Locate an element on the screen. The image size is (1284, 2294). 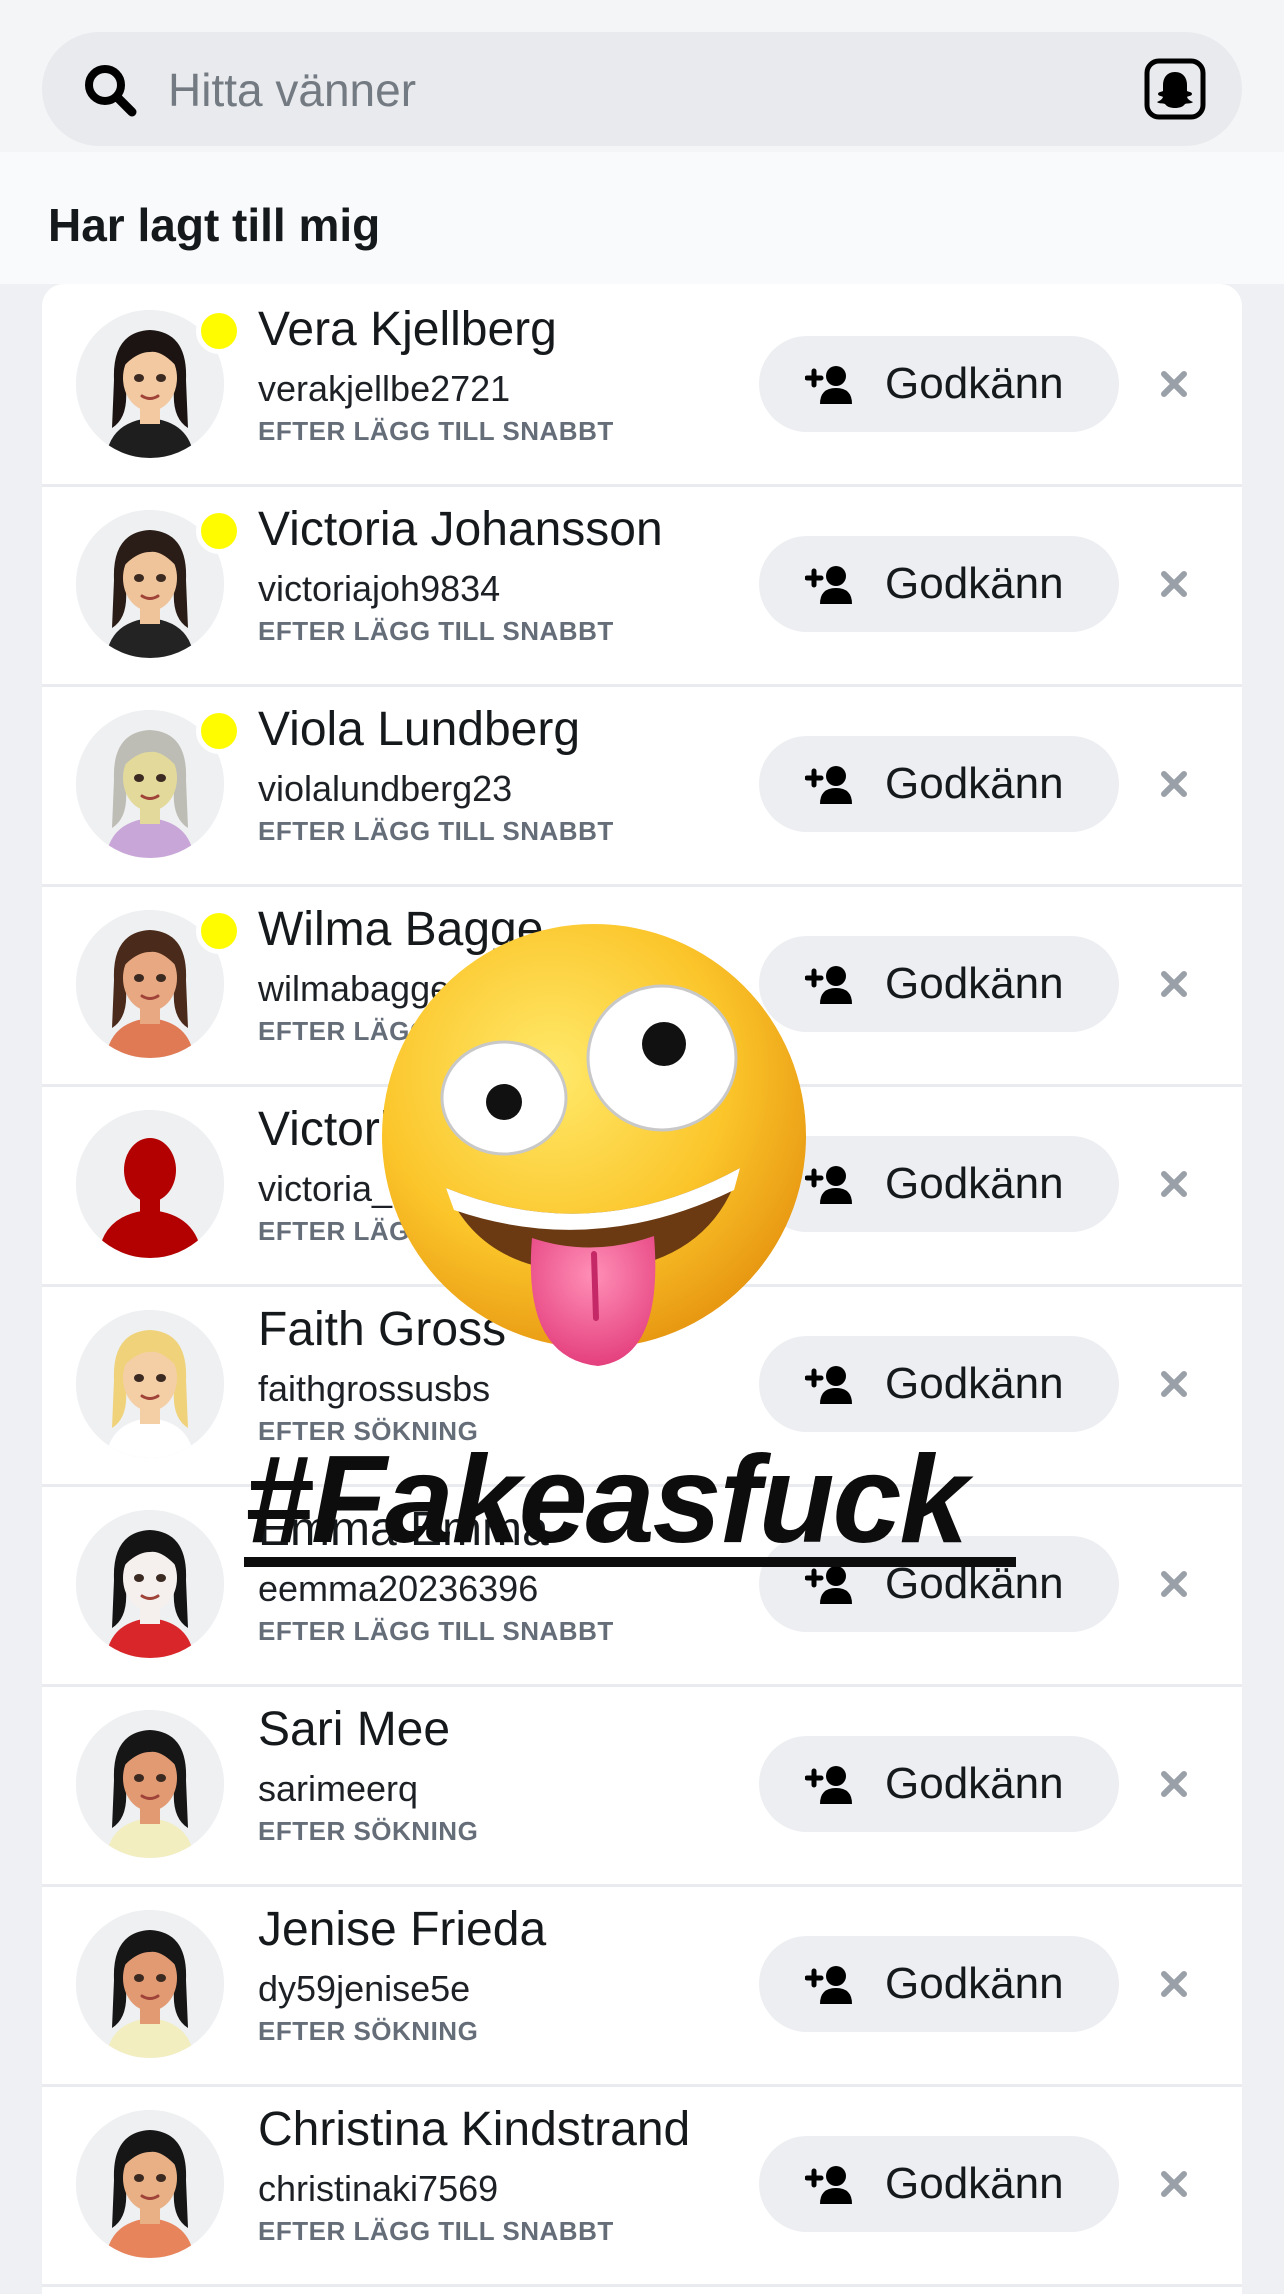
friend-username: faithgrossusbs is located at coordinates (374, 1388).